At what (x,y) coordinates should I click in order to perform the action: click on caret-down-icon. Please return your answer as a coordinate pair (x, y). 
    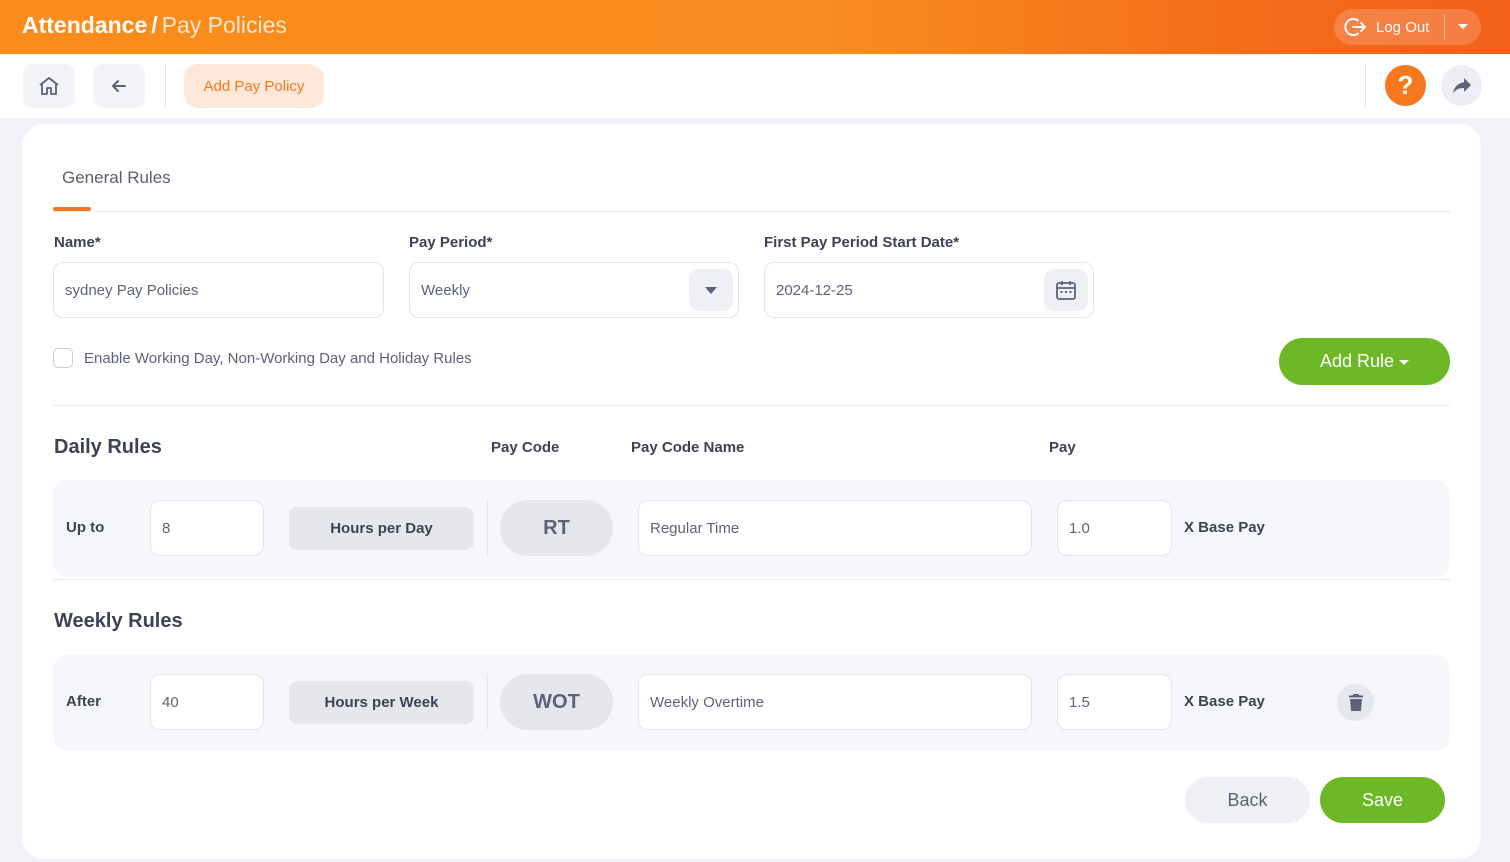
    Looking at the image, I should click on (1404, 362).